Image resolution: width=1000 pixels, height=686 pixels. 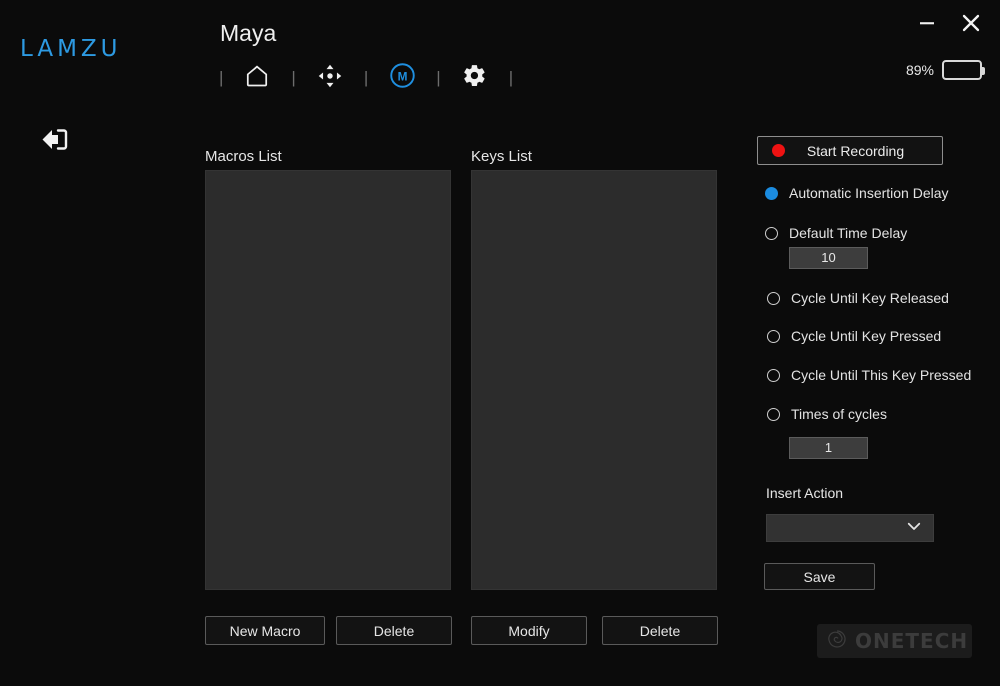 What do you see at coordinates (848, 233) in the screenshot?
I see `radio-label: Default Time Delay` at bounding box center [848, 233].